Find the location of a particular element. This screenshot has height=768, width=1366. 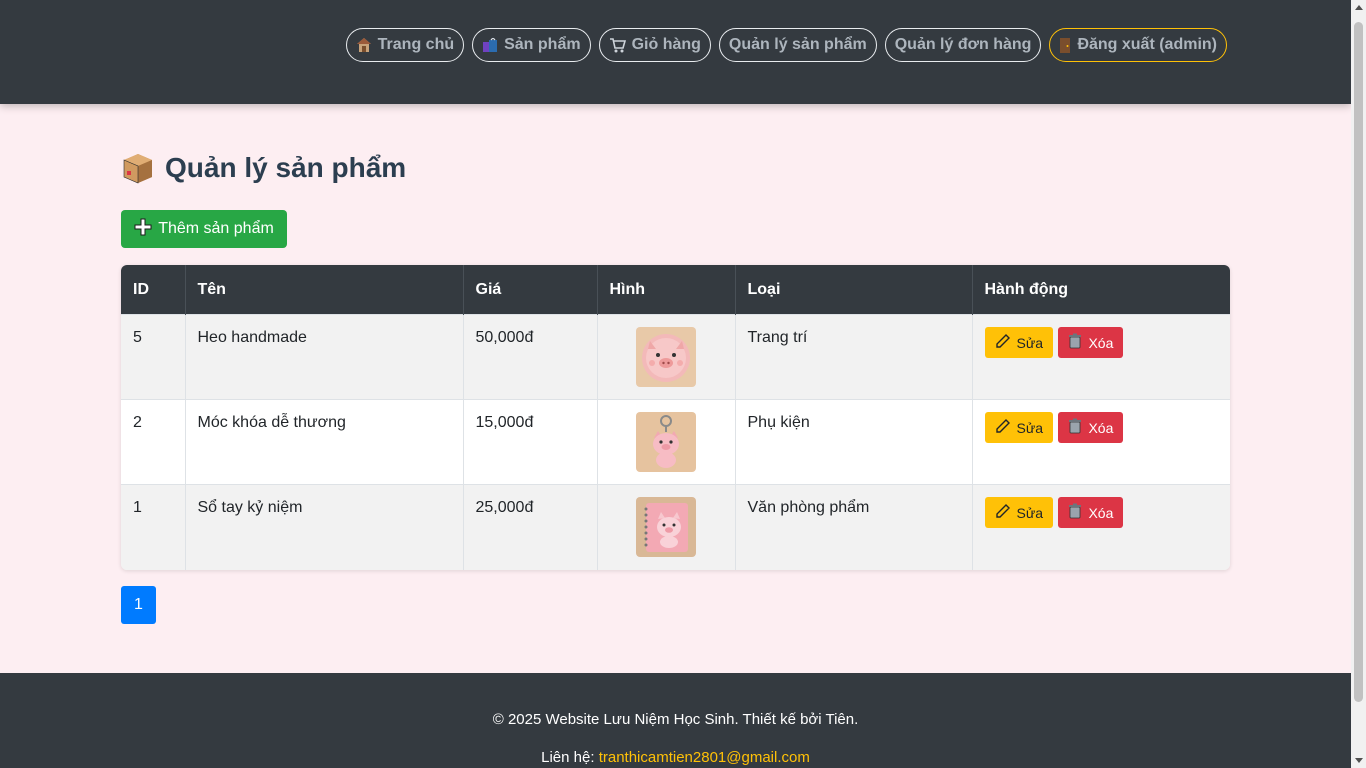

product-category: Phụ kiện is located at coordinates (854, 442).